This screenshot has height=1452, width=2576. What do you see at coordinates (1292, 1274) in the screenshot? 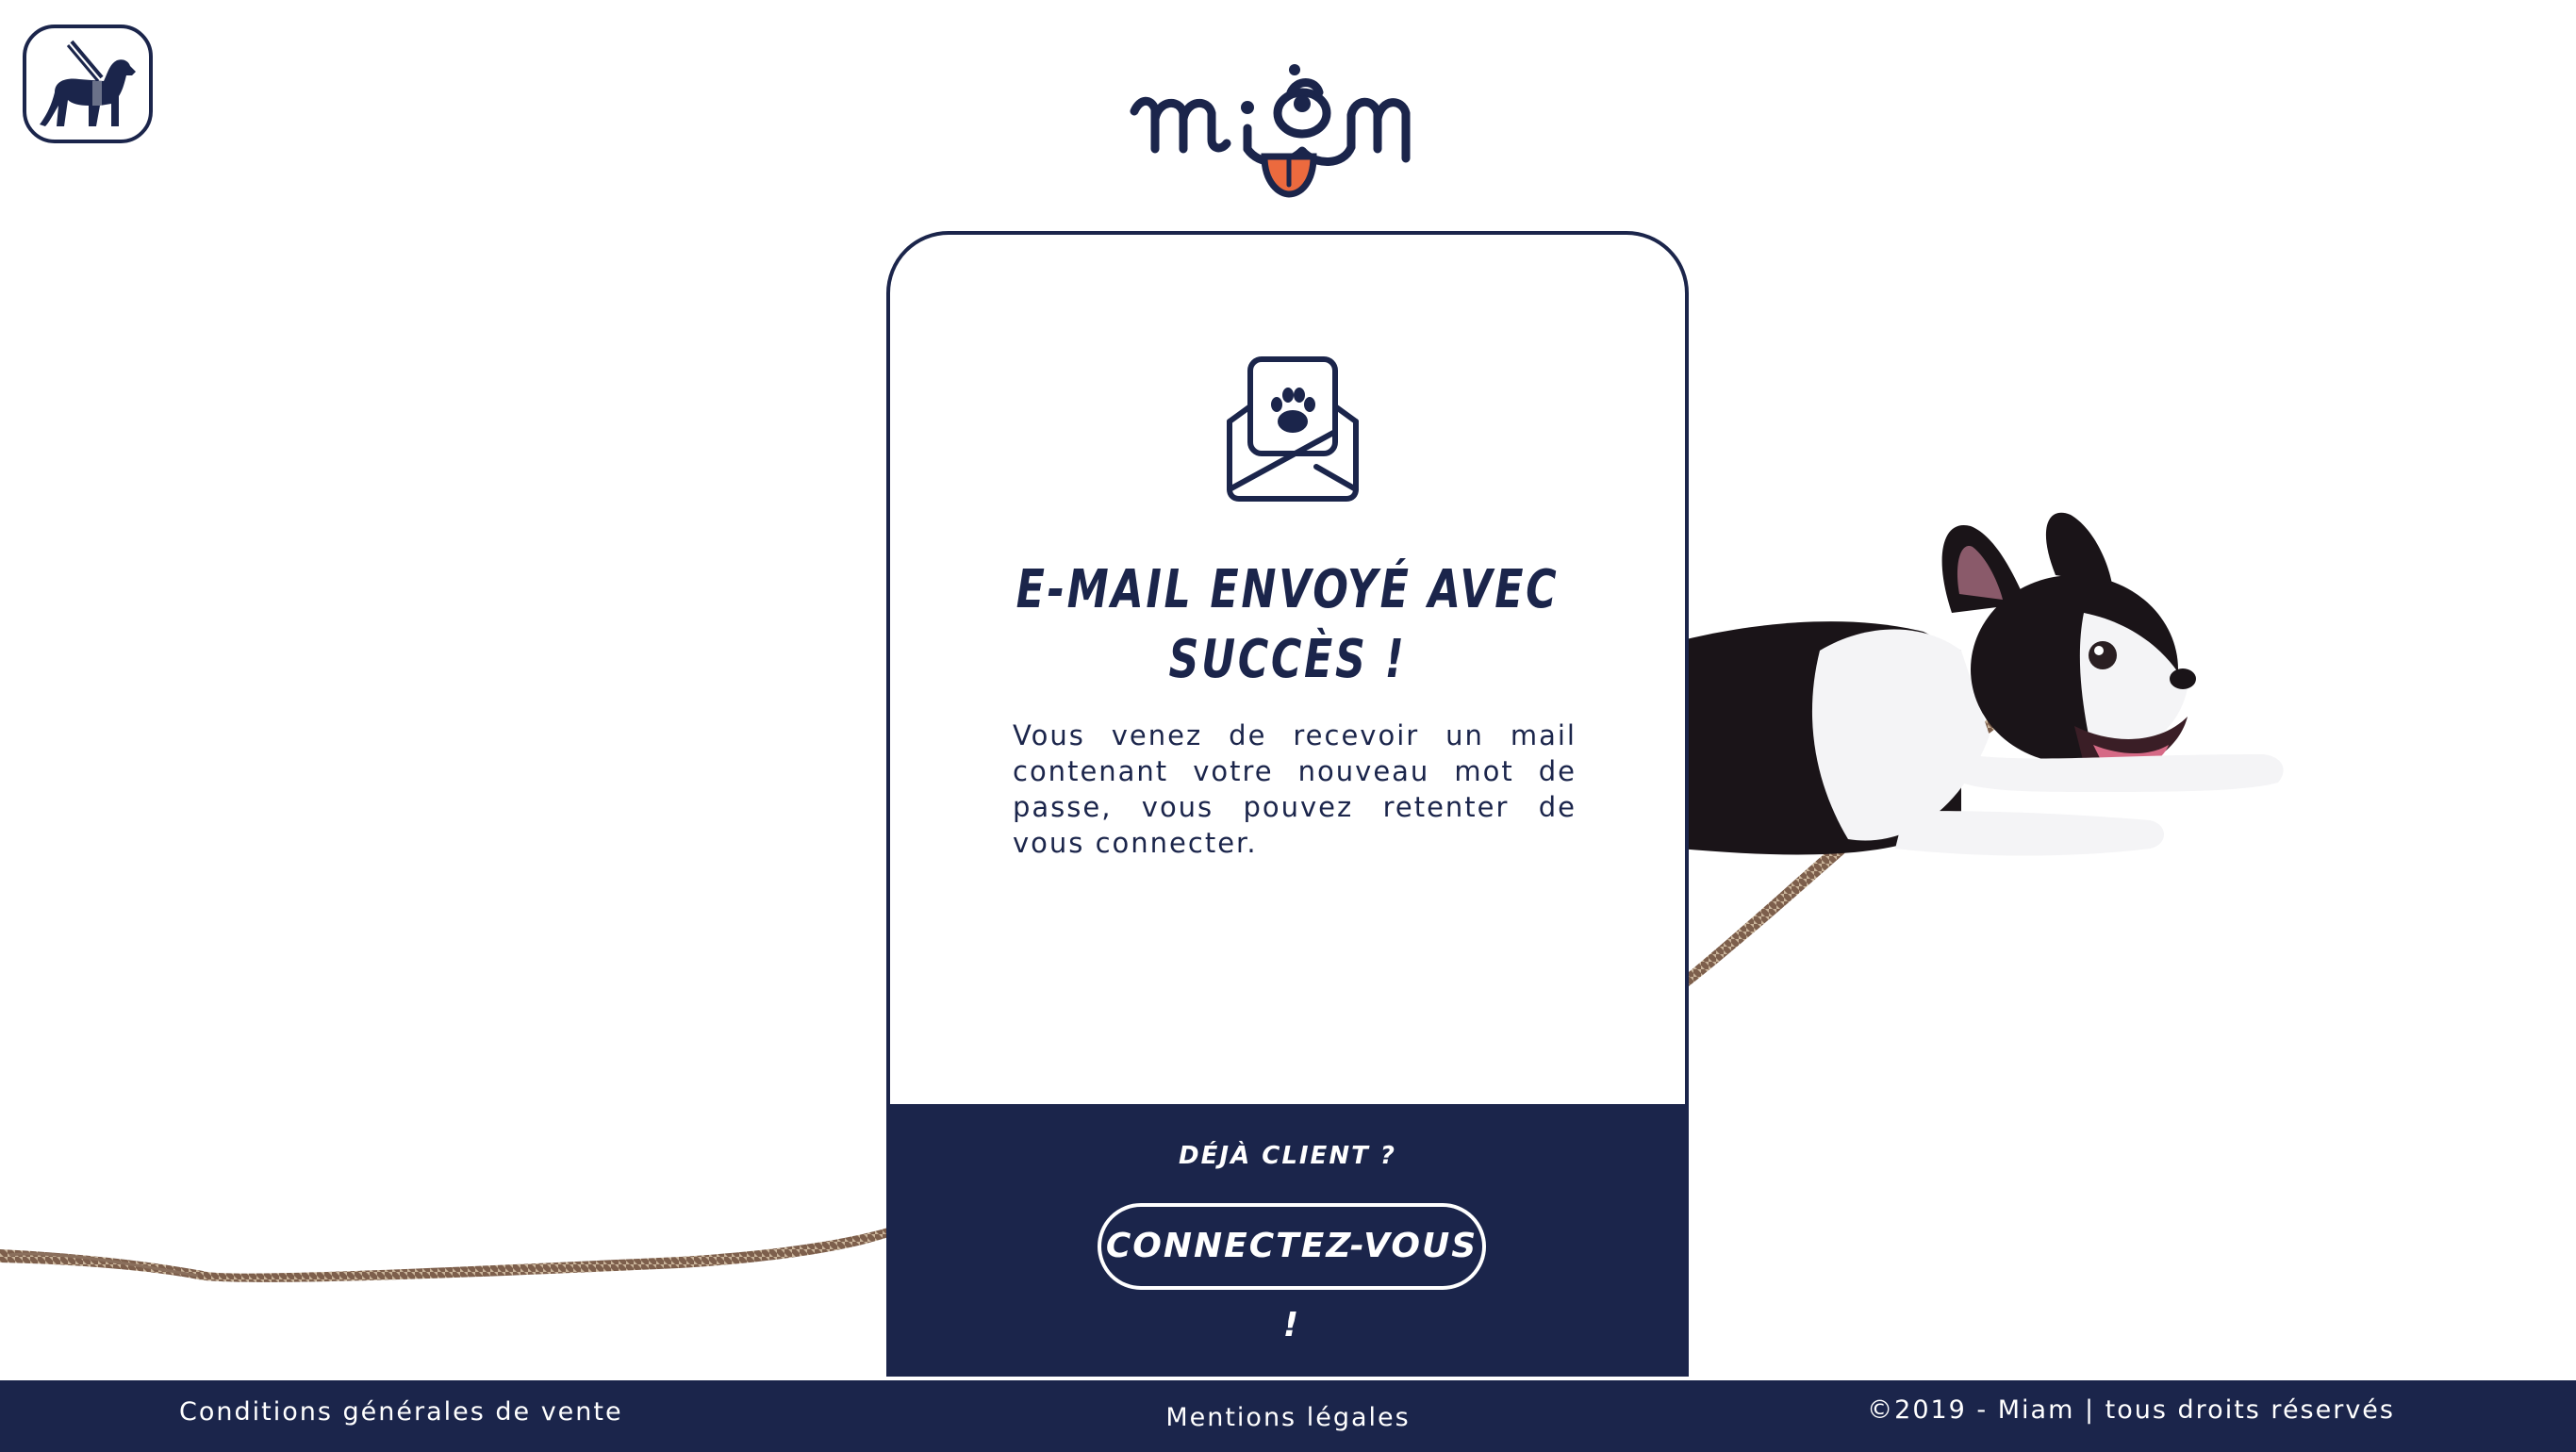
I see `connect-button: CONNECTEZ-VOUS !` at bounding box center [1292, 1274].